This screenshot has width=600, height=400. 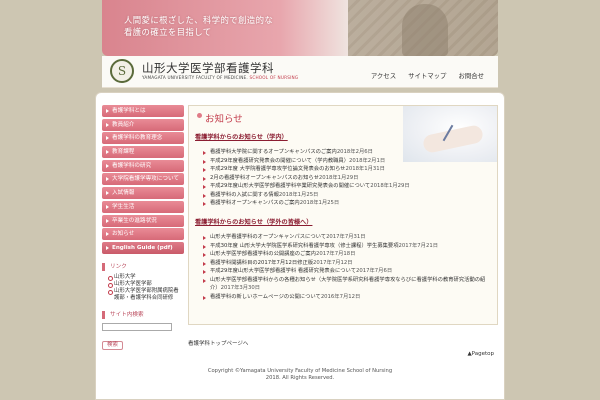 I want to click on top-page-link: 看護学科トップページへ, so click(x=218, y=343).